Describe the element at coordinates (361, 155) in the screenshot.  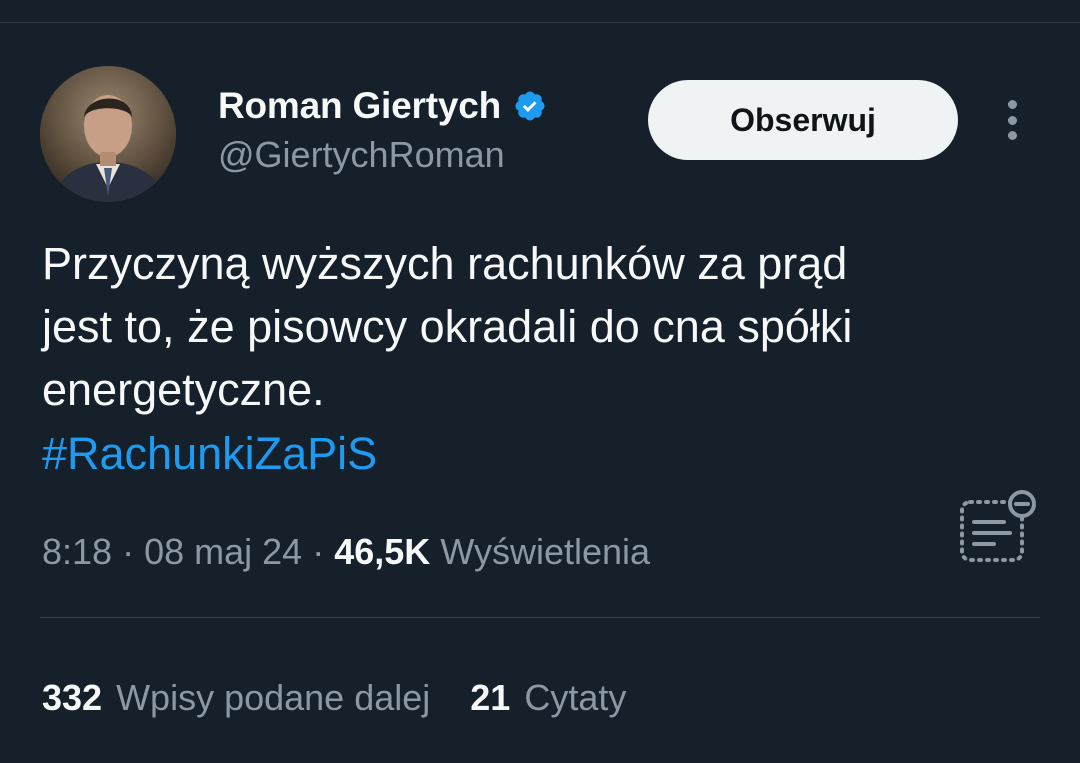
I see `author-handle: @GiertychRoman` at that location.